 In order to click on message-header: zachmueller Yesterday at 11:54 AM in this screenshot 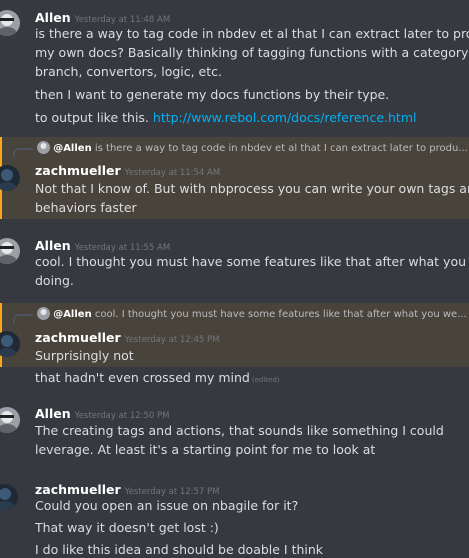, I will do `click(127, 171)`.